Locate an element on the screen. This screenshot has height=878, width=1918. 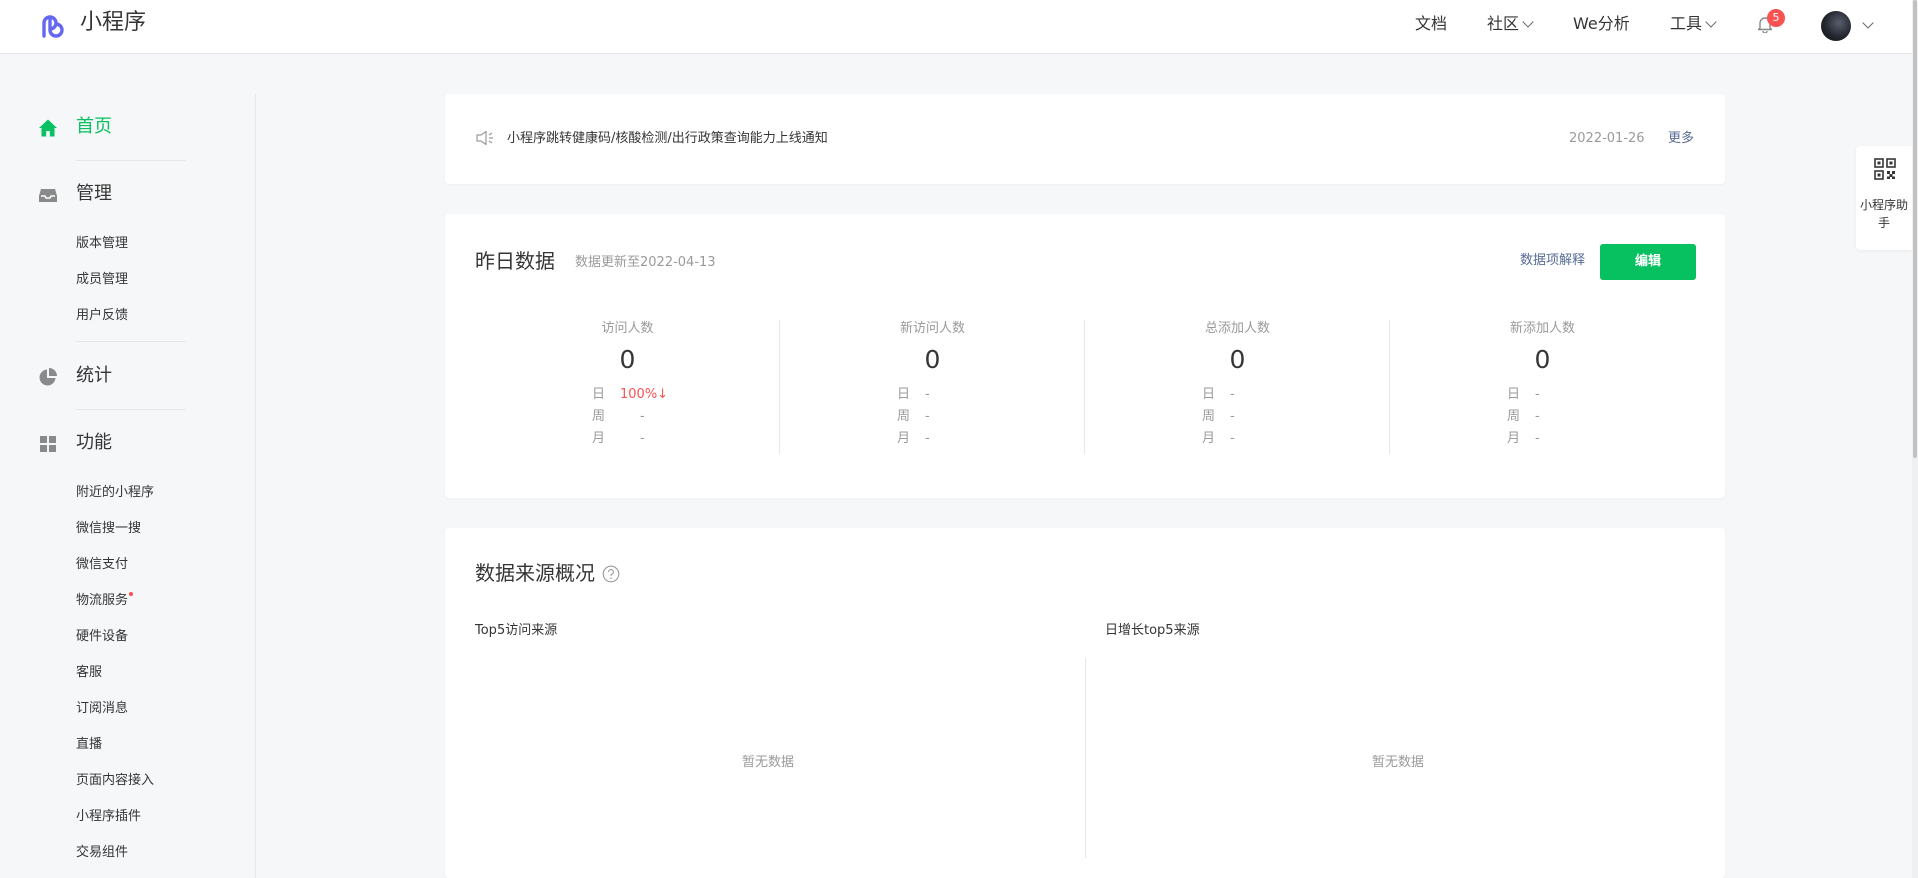
grid-icon is located at coordinates (48, 444).